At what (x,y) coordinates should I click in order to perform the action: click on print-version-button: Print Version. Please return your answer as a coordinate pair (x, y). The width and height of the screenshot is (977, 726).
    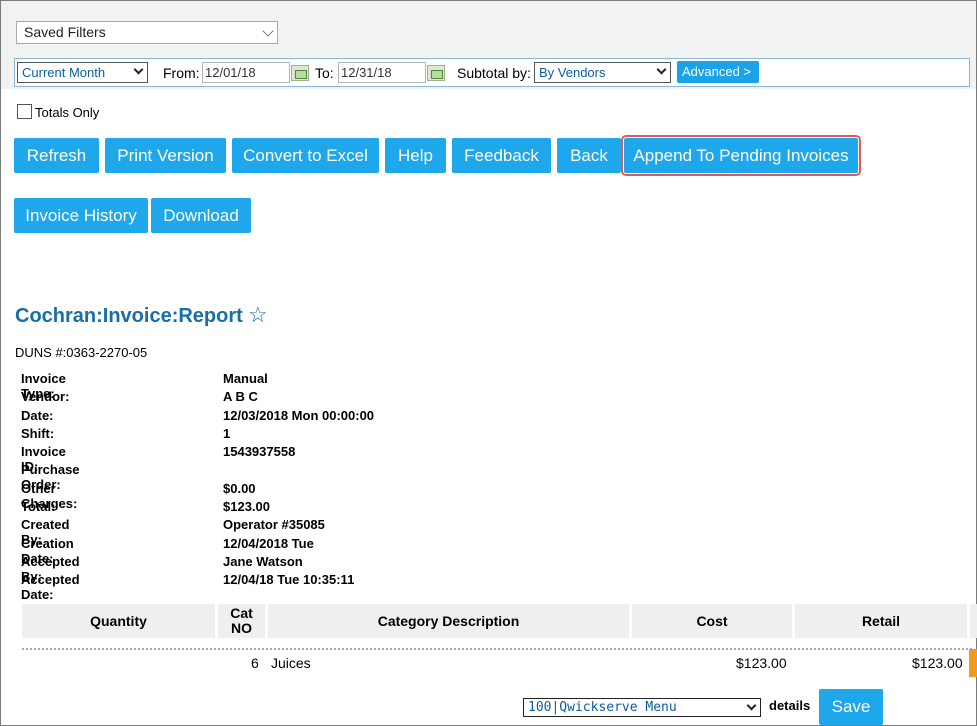
    Looking at the image, I should click on (165, 155).